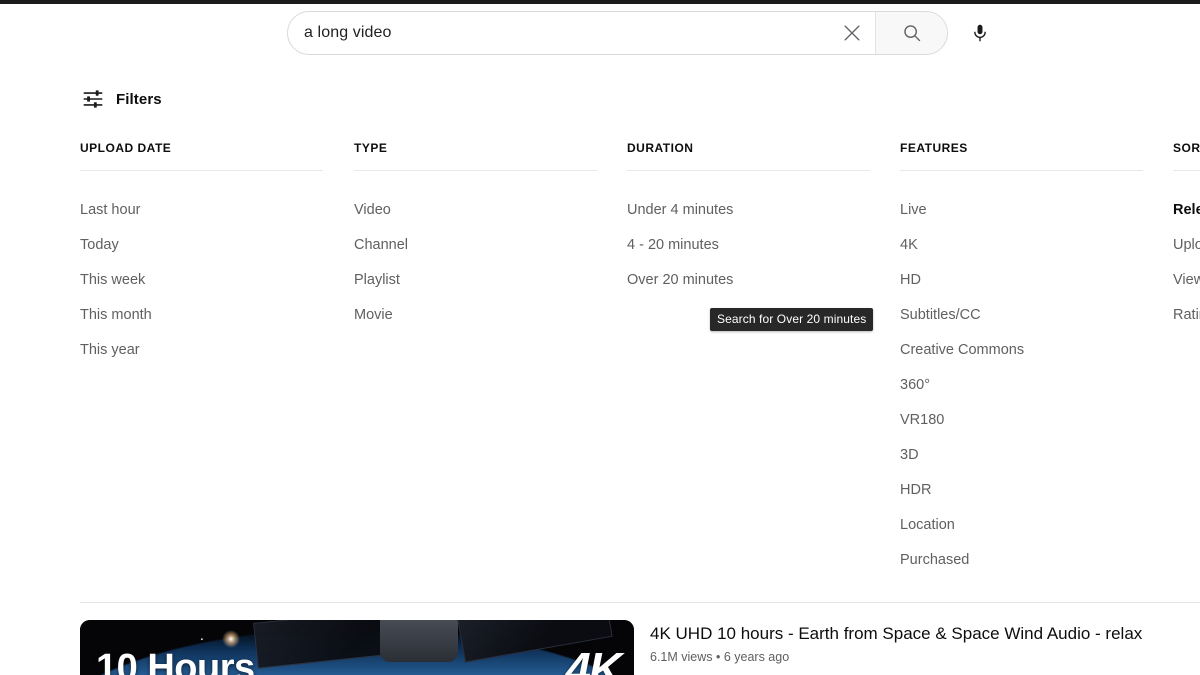  Describe the element at coordinates (201, 245) in the screenshot. I see `filter-option: Today` at that location.